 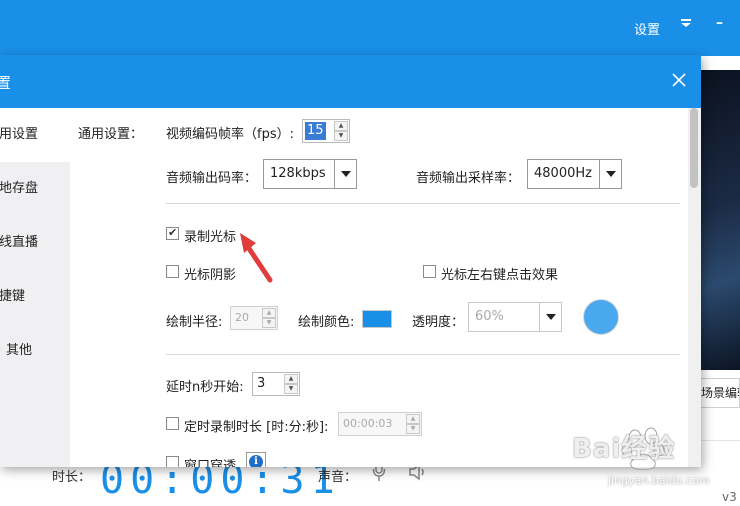 I want to click on radius-label: 绘制半径:, so click(x=194, y=322).